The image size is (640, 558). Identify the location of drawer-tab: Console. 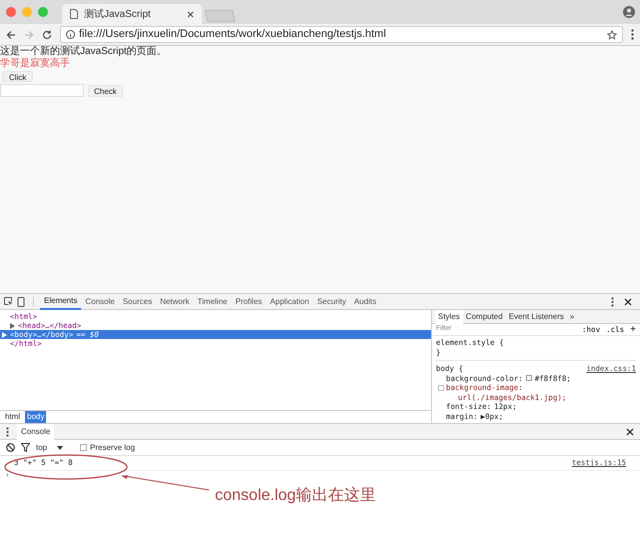
(35, 432).